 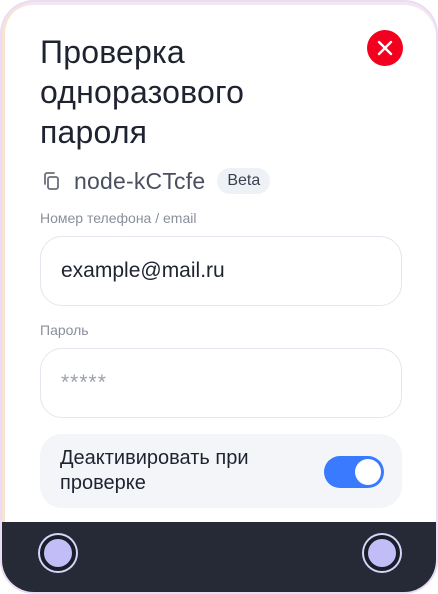 What do you see at coordinates (143, 270) in the screenshot?
I see `login-value: example@mail.ru` at bounding box center [143, 270].